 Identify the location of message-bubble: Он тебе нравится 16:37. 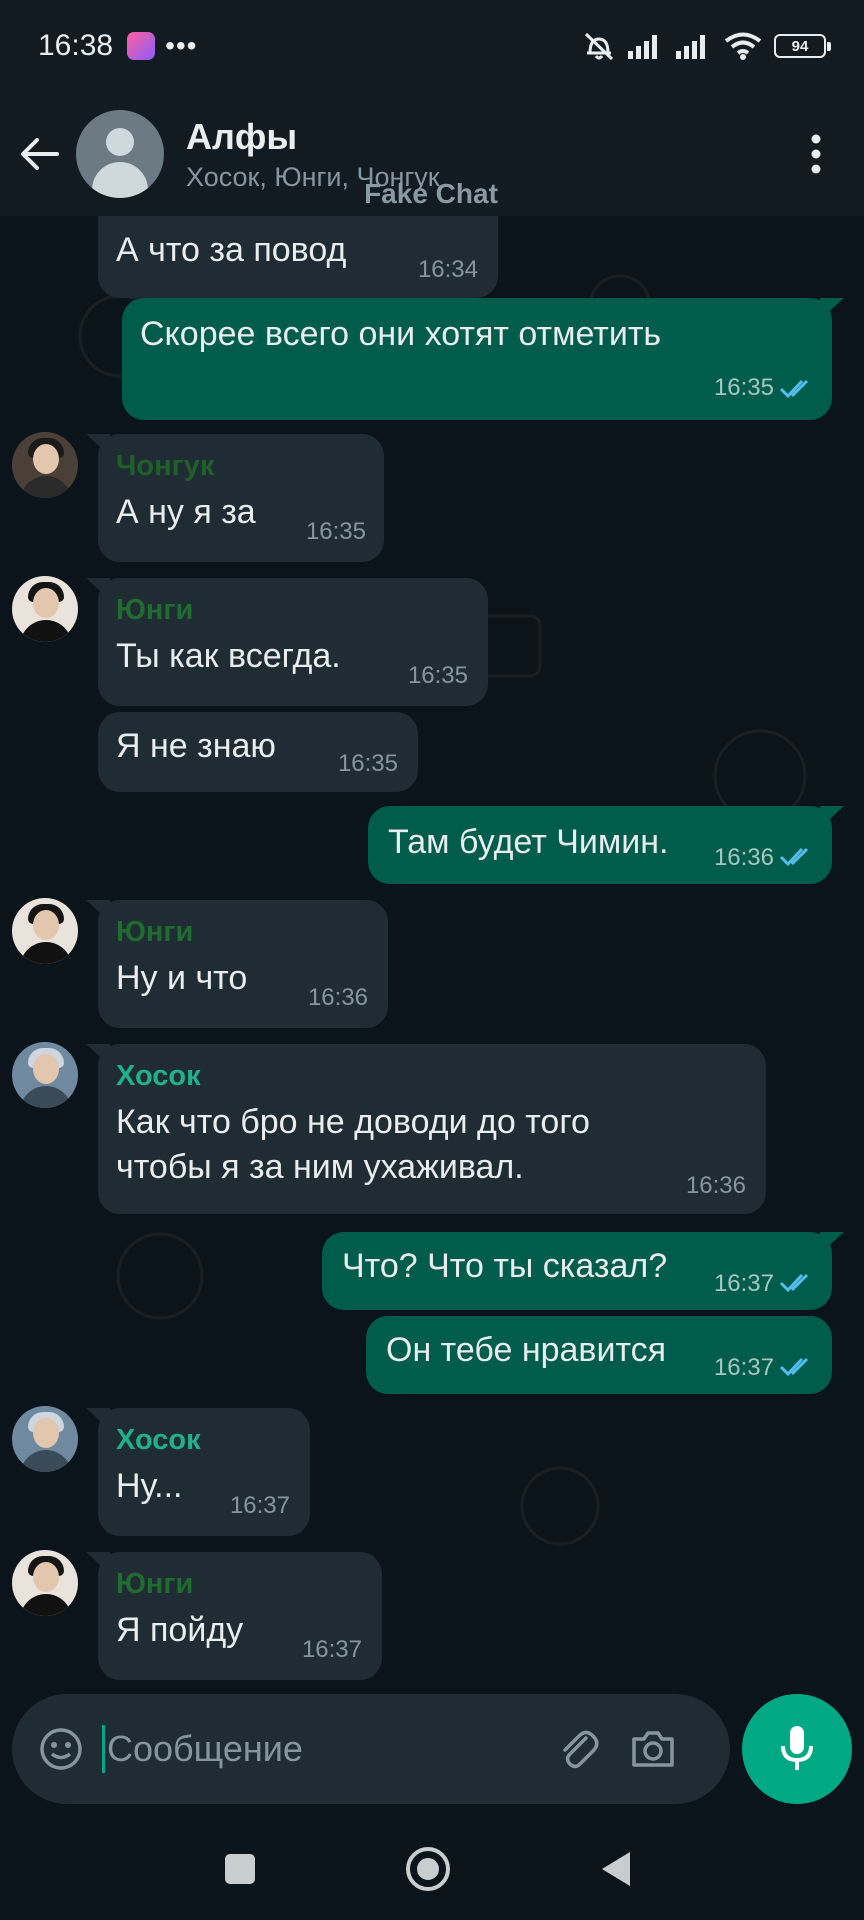
(599, 1355).